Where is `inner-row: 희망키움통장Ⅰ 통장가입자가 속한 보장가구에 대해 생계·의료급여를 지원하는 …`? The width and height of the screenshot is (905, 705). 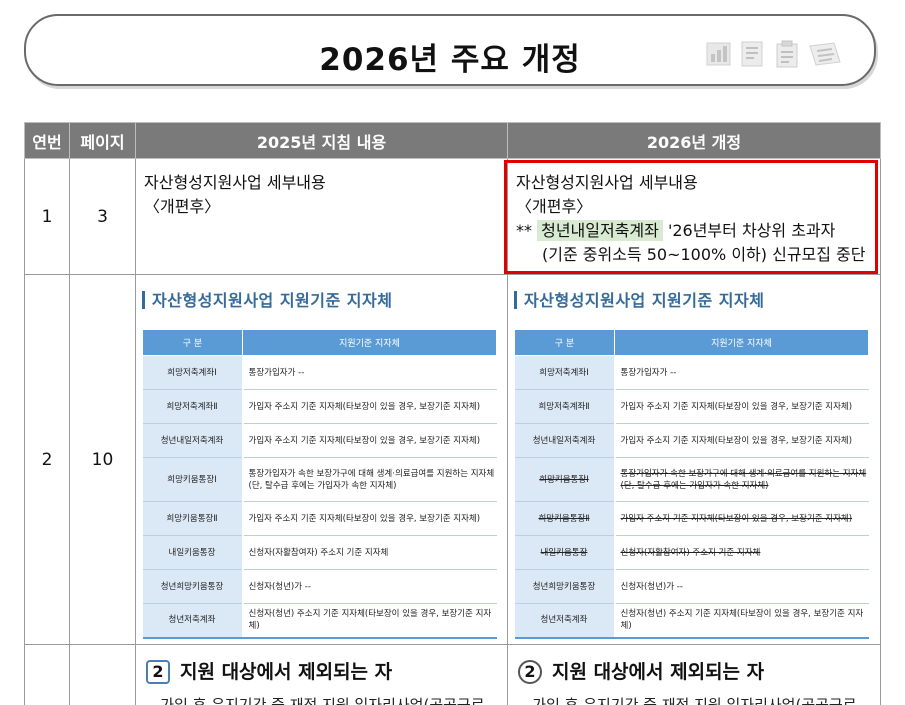 inner-row: 희망키움통장Ⅰ 통장가입자가 속한 보장가구에 대해 생계·의료급여를 지원하는 … is located at coordinates (319, 479).